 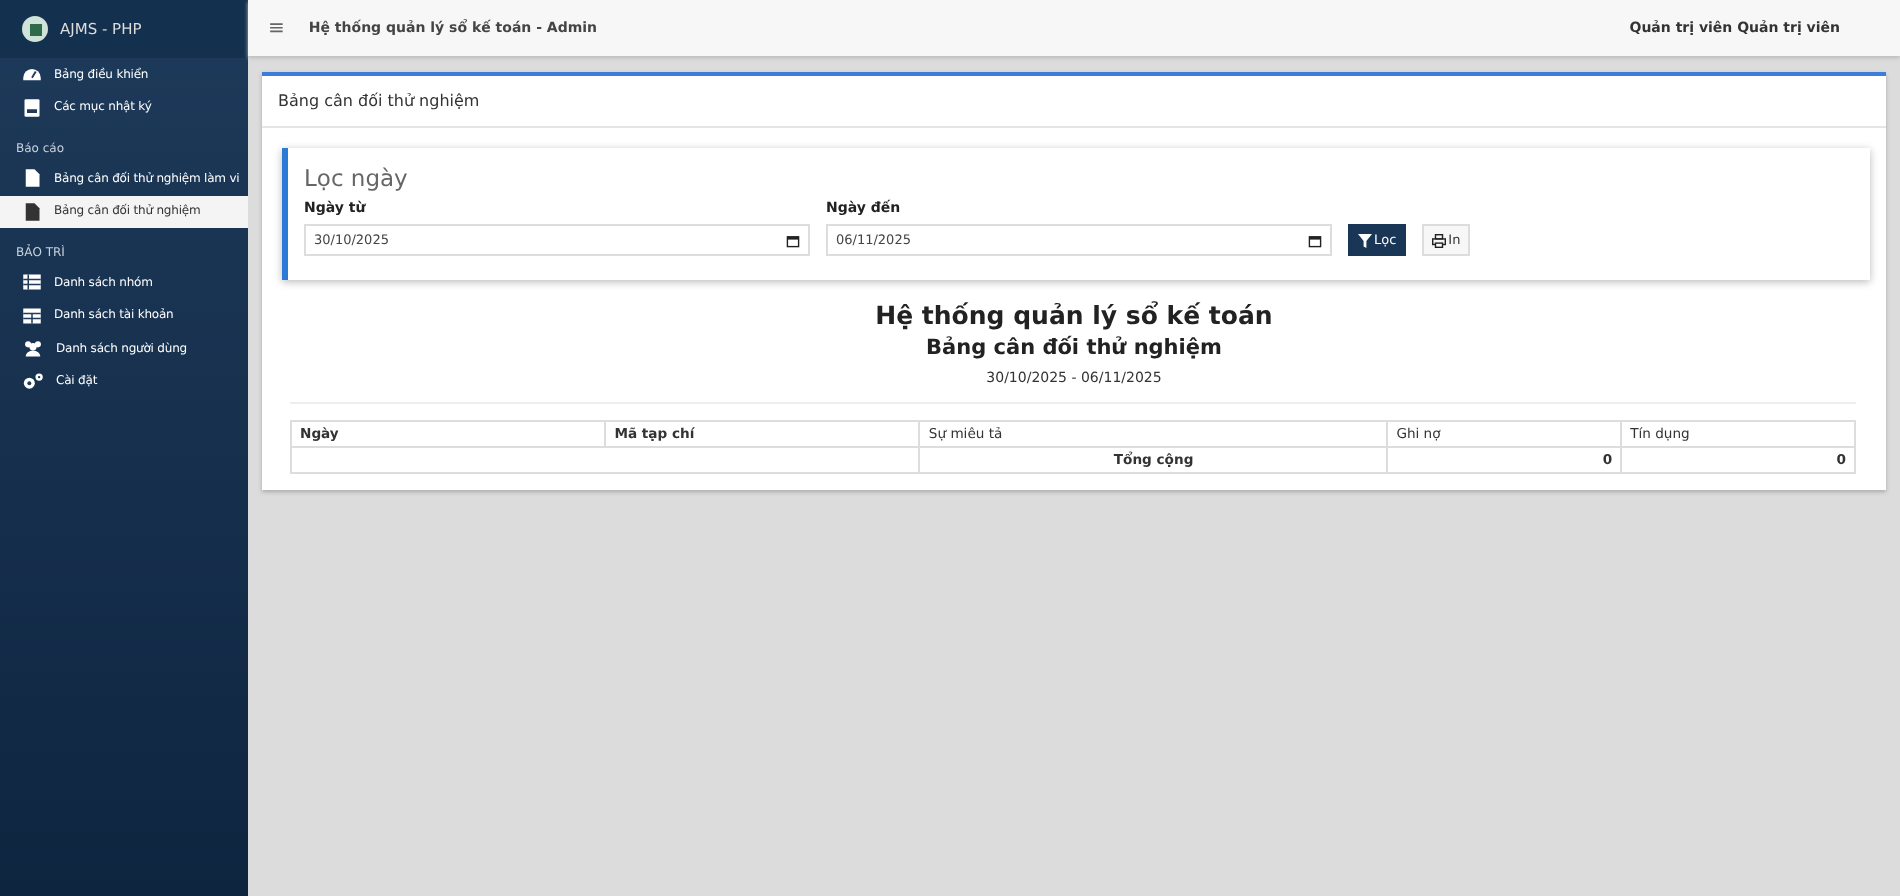 I want to click on funnel-icon, so click(x=1365, y=240).